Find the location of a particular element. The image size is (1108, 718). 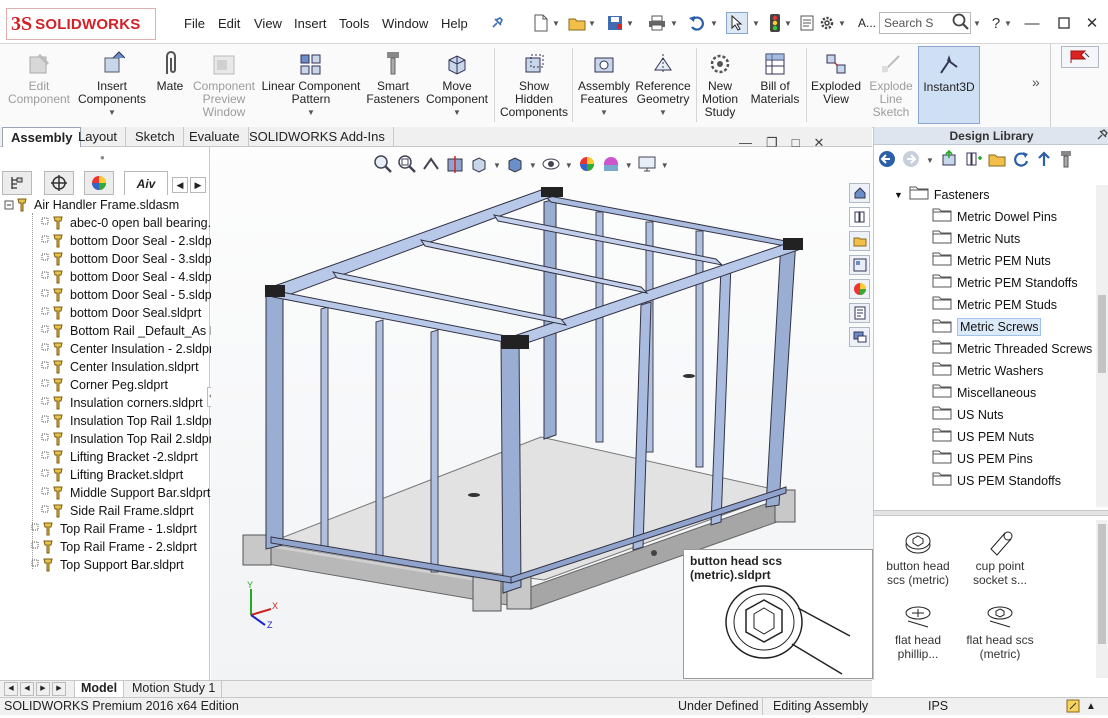

folder-item: Metric PEM Studs is located at coordinates (994, 305).